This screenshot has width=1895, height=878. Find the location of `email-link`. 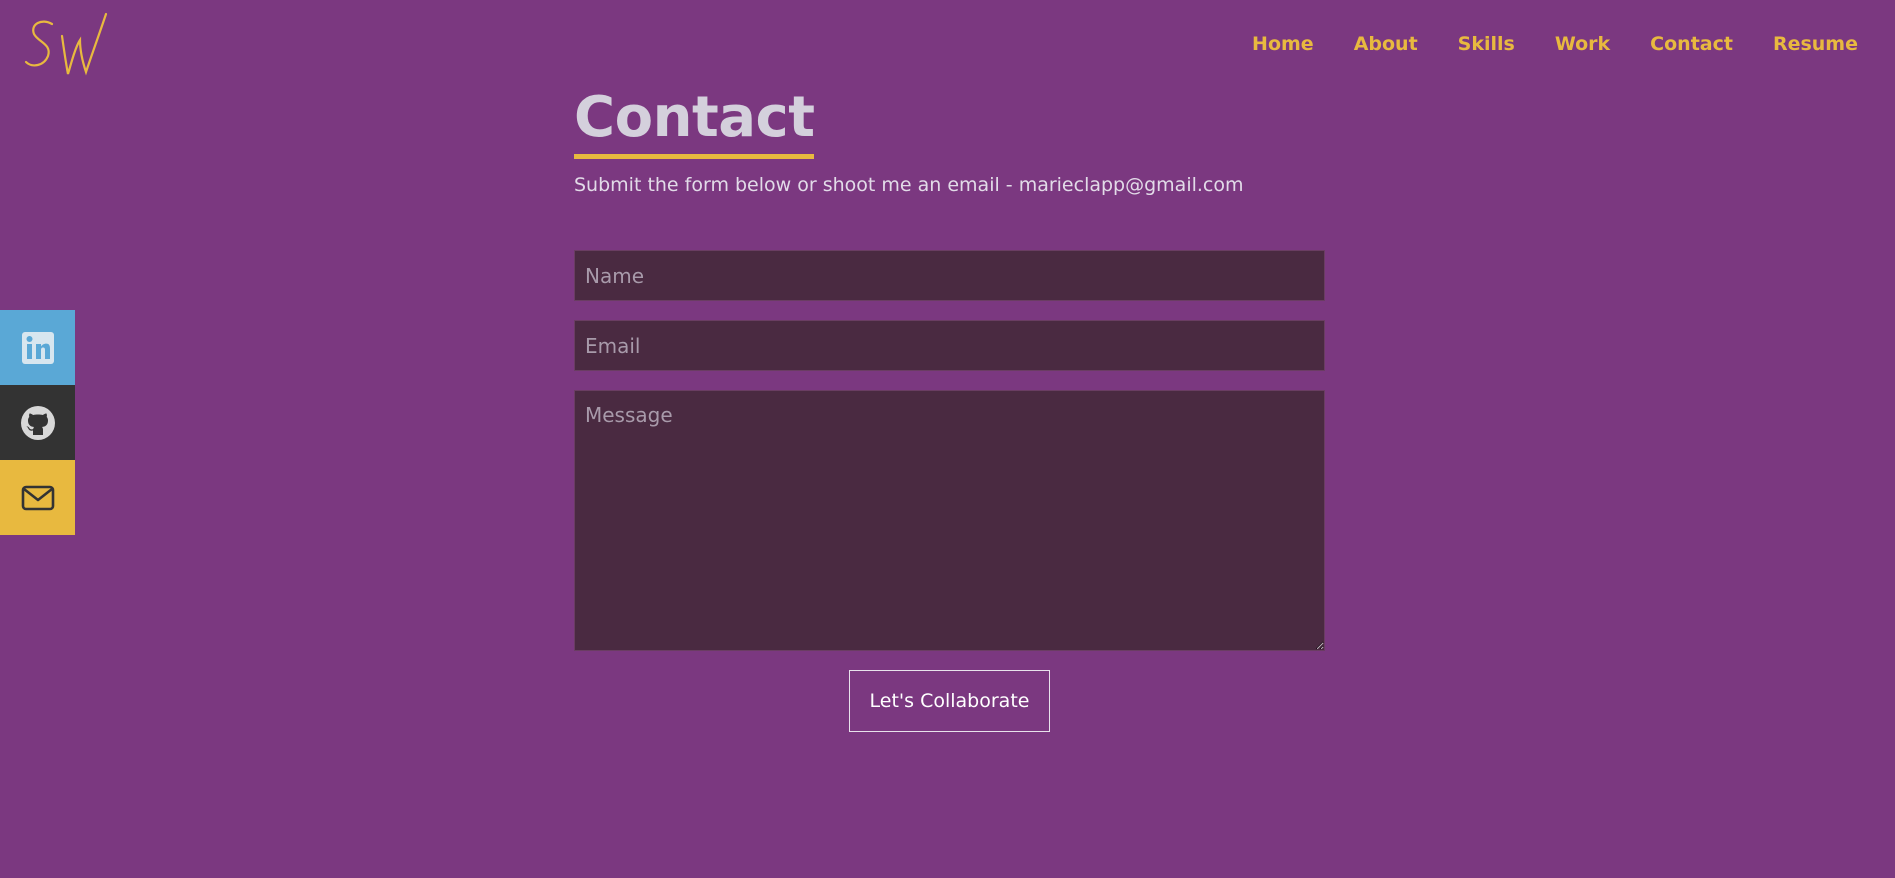

email-link is located at coordinates (37, 497).